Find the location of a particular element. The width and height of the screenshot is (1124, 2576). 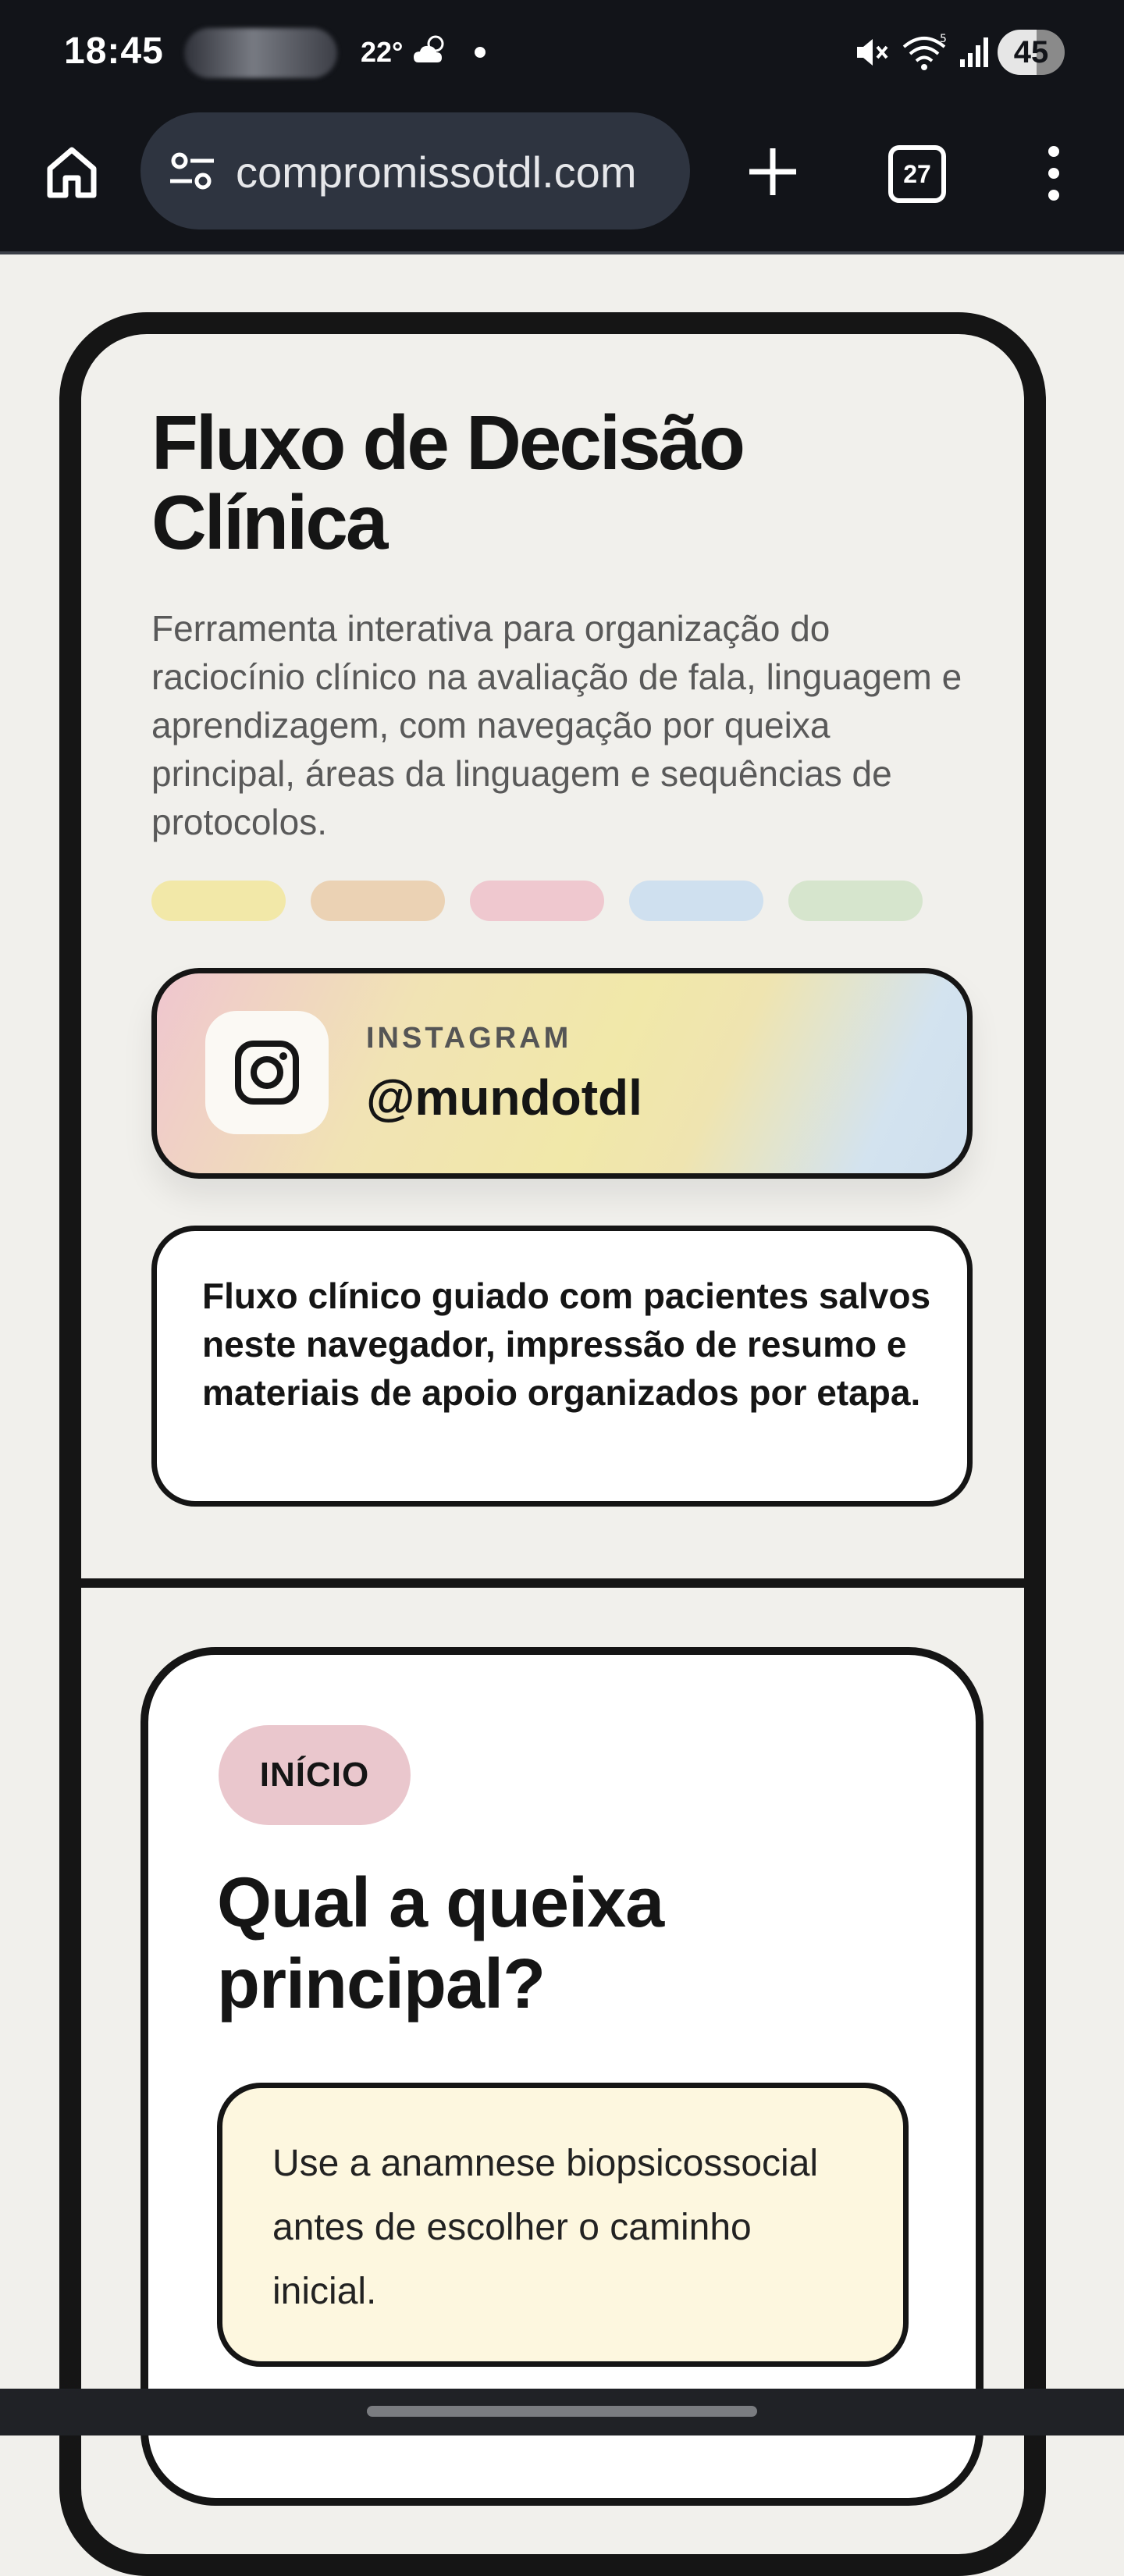

address-bar: compromissotdl.com is located at coordinates (415, 170).